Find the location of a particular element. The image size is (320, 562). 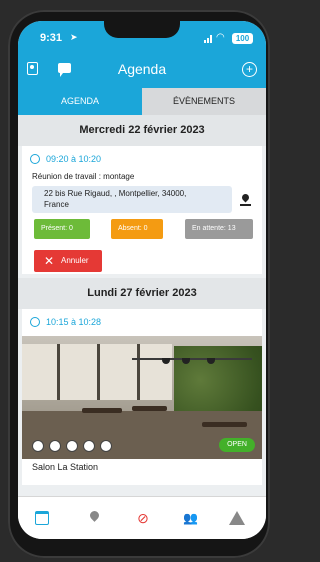

bottom-nav: ⊘ 👥 is located at coordinates (142, 517).